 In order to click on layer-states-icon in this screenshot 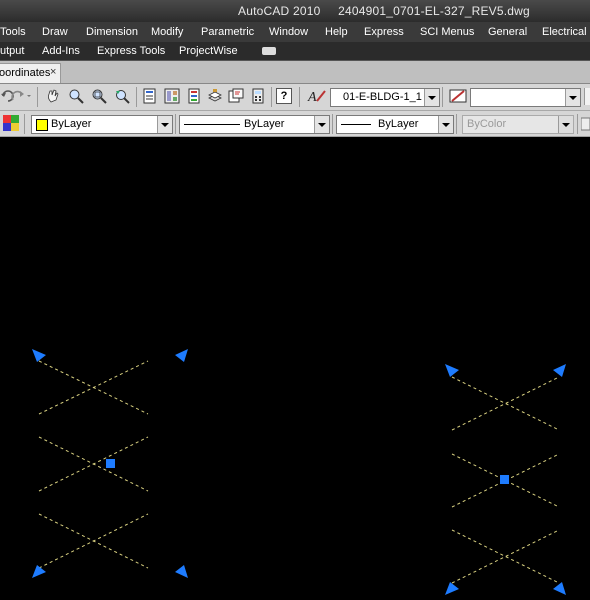, I will do `click(11, 123)`.